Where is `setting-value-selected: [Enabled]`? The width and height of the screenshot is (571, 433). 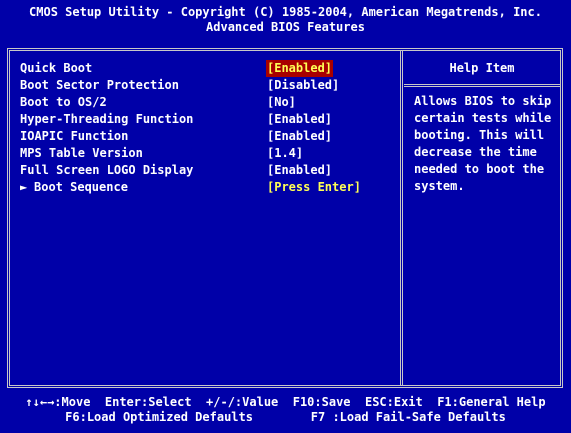
setting-value-selected: [Enabled] is located at coordinates (300, 68).